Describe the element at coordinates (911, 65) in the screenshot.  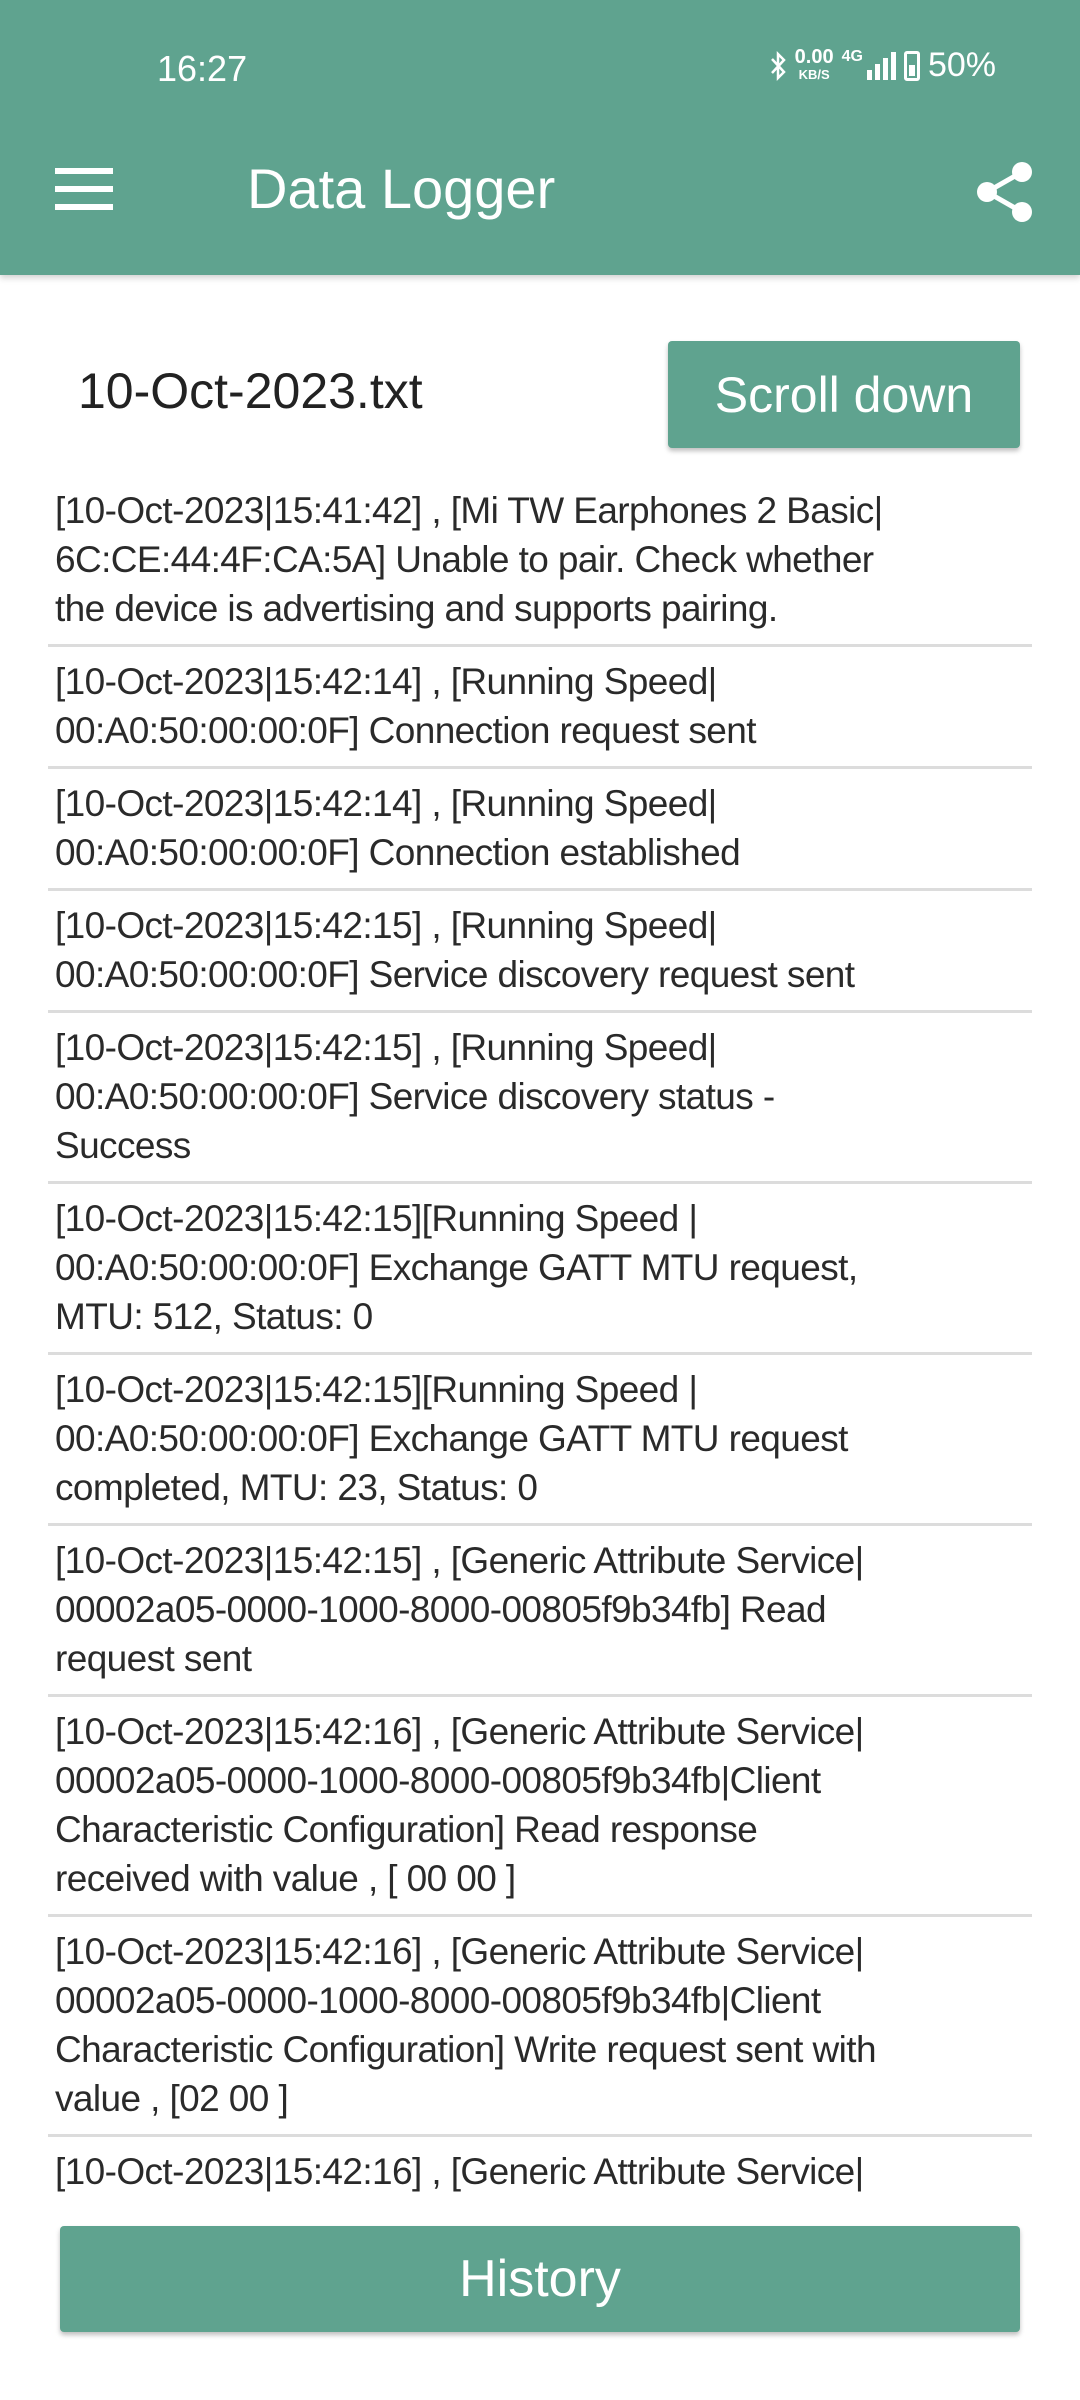
I see `battery-icon` at that location.